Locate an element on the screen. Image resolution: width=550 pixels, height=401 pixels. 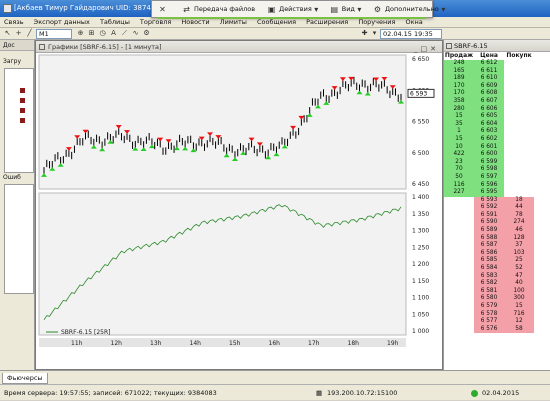
close-button: ✕ is located at coordinates (164, 9).